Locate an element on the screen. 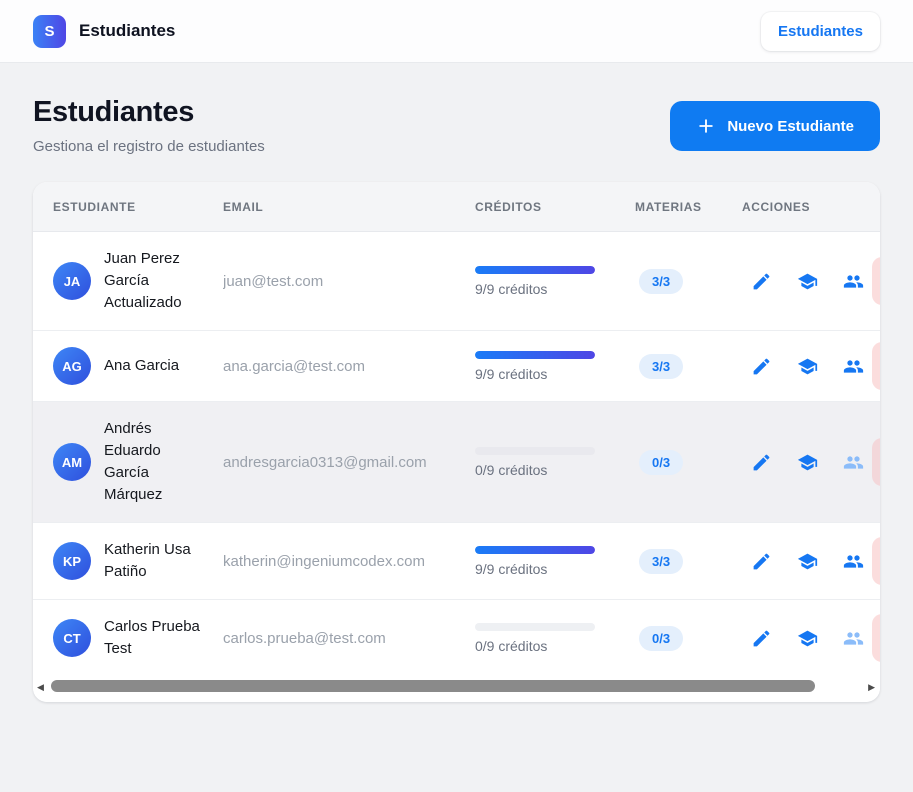 This screenshot has height=792, width=913. new-student-button: Nuevo Estudiante is located at coordinates (775, 126).